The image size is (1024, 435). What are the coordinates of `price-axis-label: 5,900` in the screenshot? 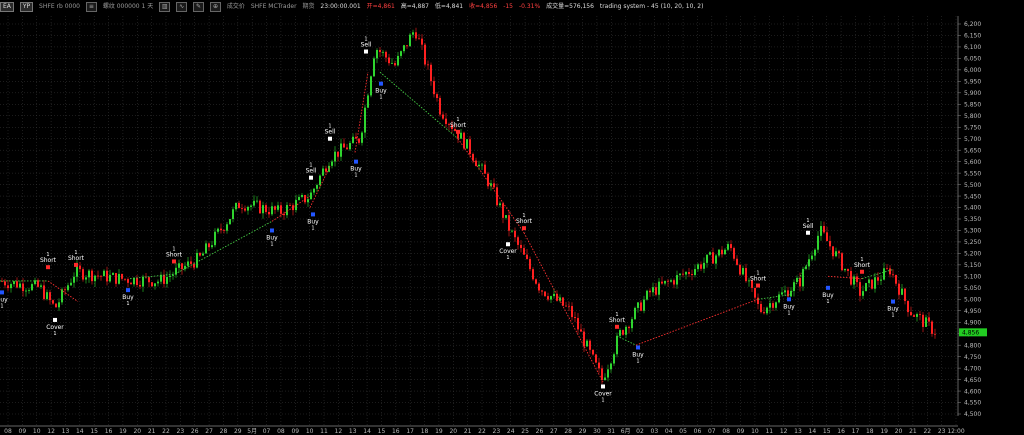 It's located at (972, 93).